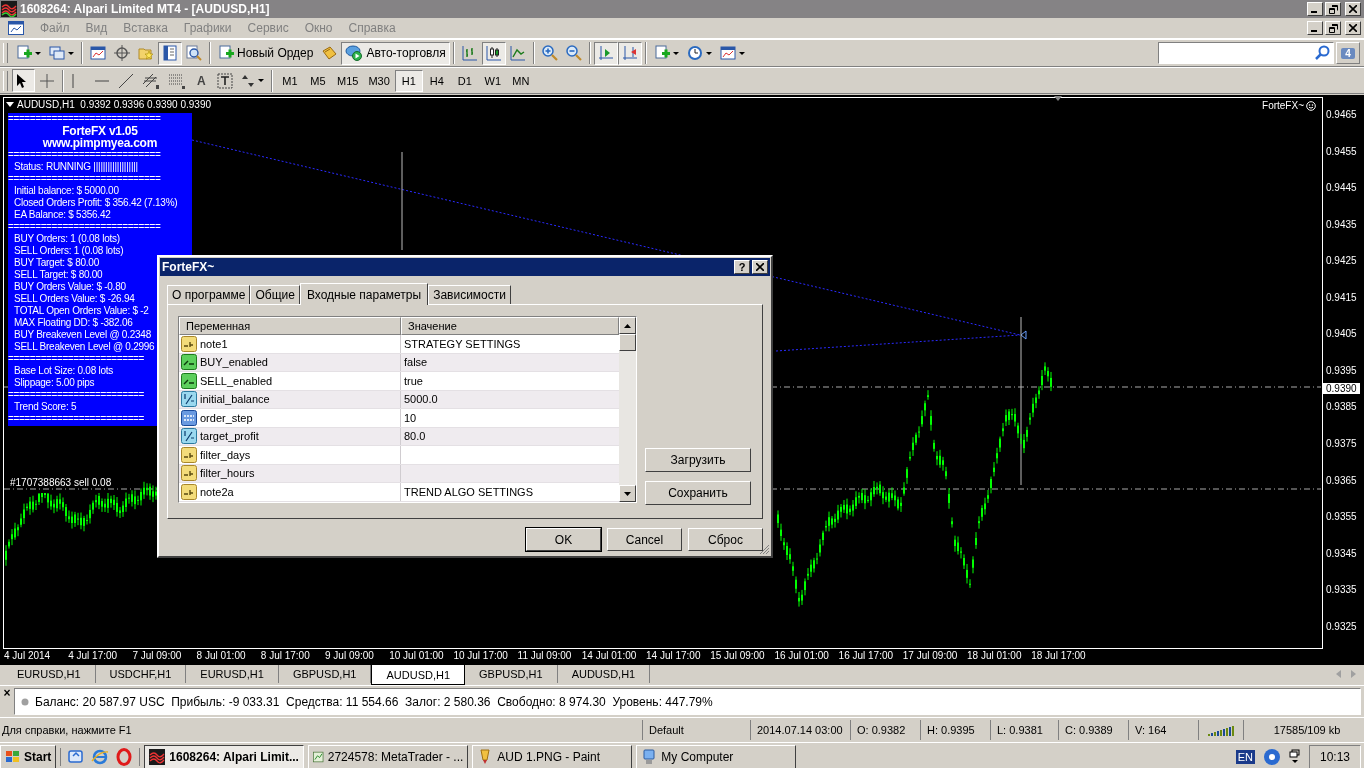 The height and width of the screenshot is (768, 1364). Describe the element at coordinates (266, 53) in the screenshot. I see `toolbar-button: Новый Ордер` at that location.